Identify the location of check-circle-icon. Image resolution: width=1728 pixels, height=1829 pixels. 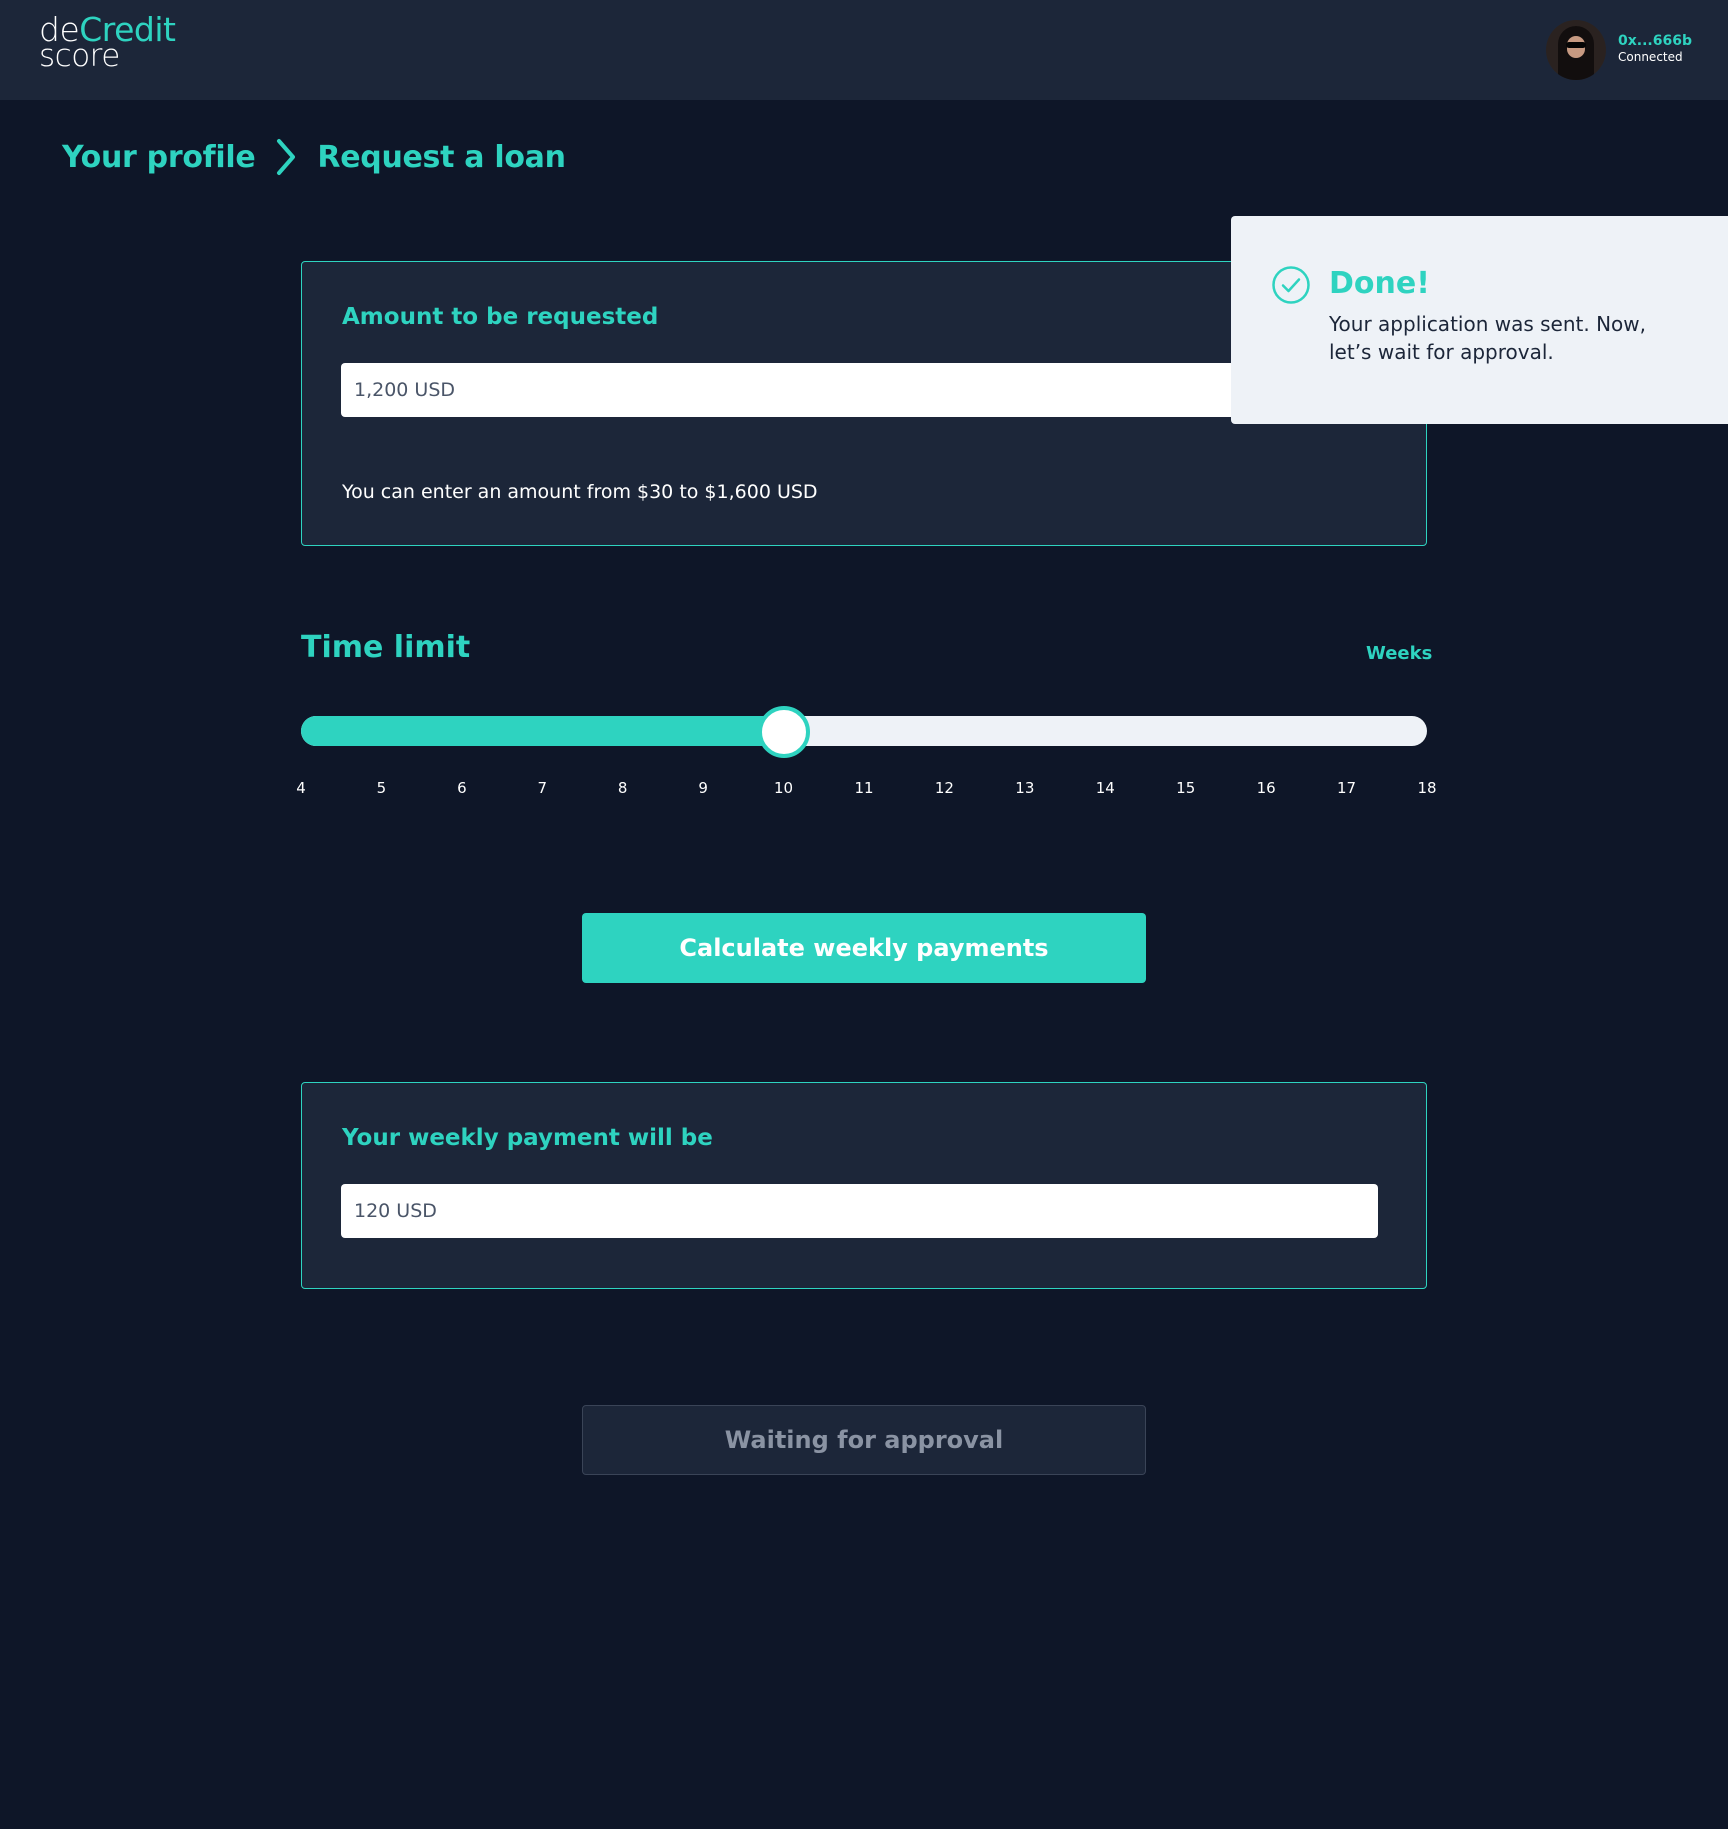
(1291, 285).